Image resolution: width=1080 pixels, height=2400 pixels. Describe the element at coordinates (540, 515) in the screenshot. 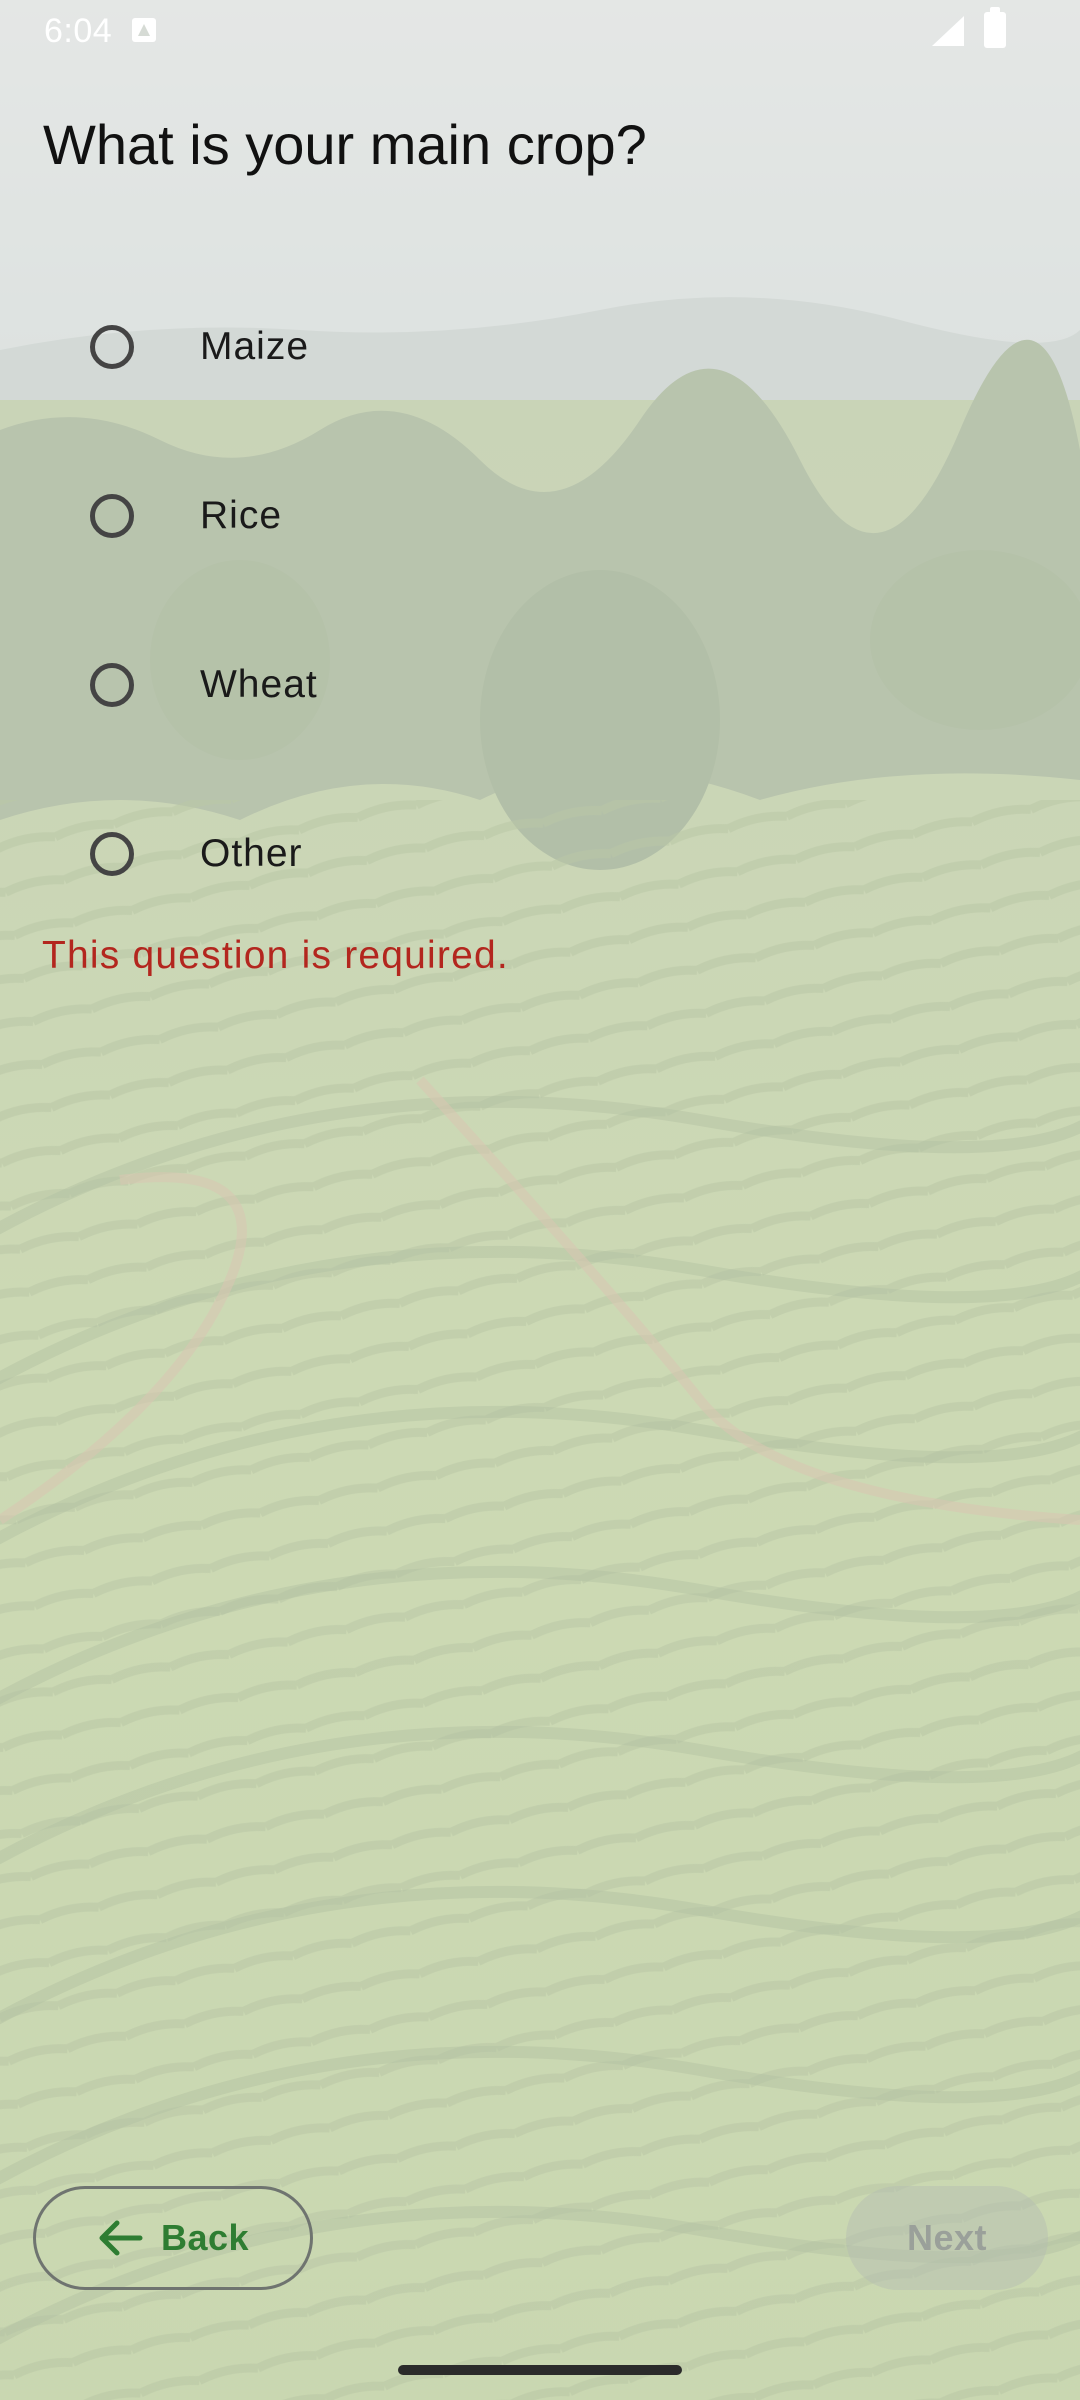

I see `option-rice: Rice` at that location.